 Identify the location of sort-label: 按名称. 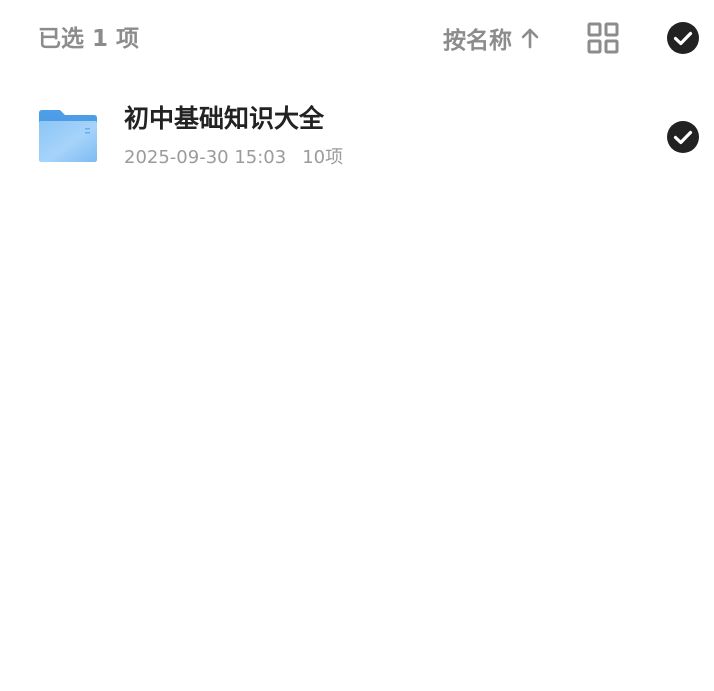
(477, 41).